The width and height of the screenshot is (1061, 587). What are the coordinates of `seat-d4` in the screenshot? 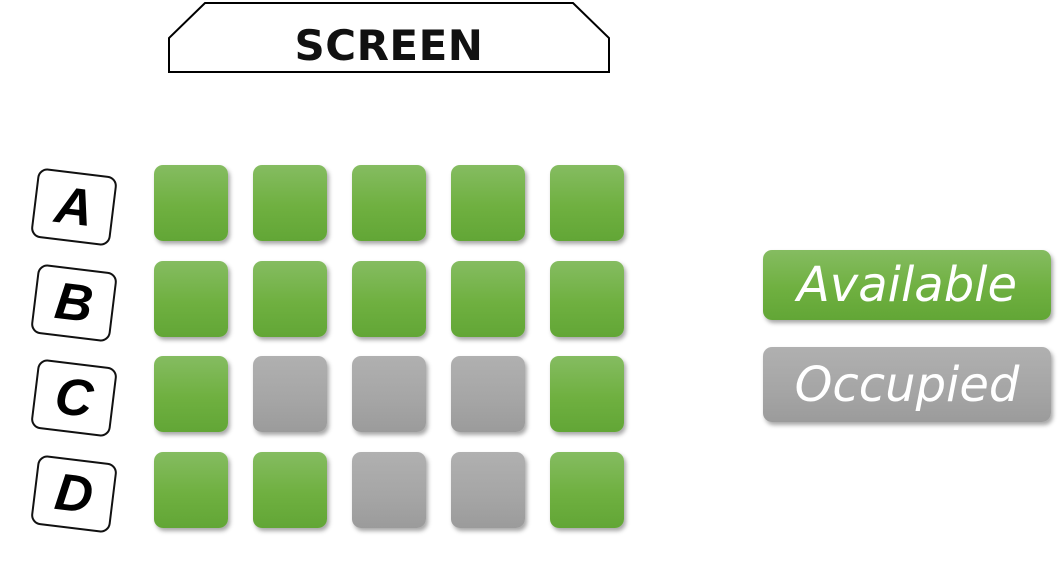 It's located at (488, 490).